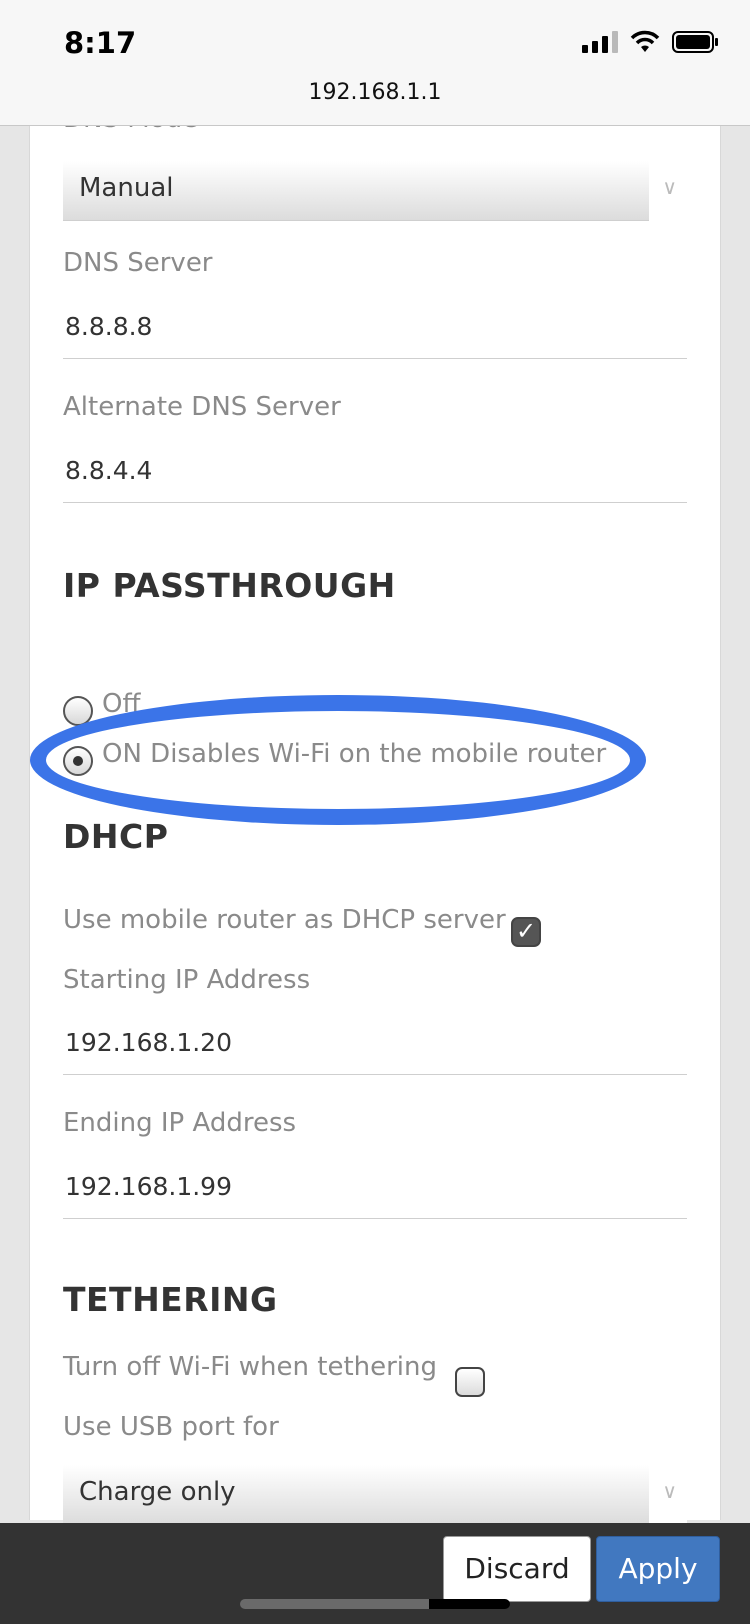 Image resolution: width=750 pixels, height=1624 pixels. What do you see at coordinates (138, 263) in the screenshot?
I see `dns-server-label: DNS Server` at bounding box center [138, 263].